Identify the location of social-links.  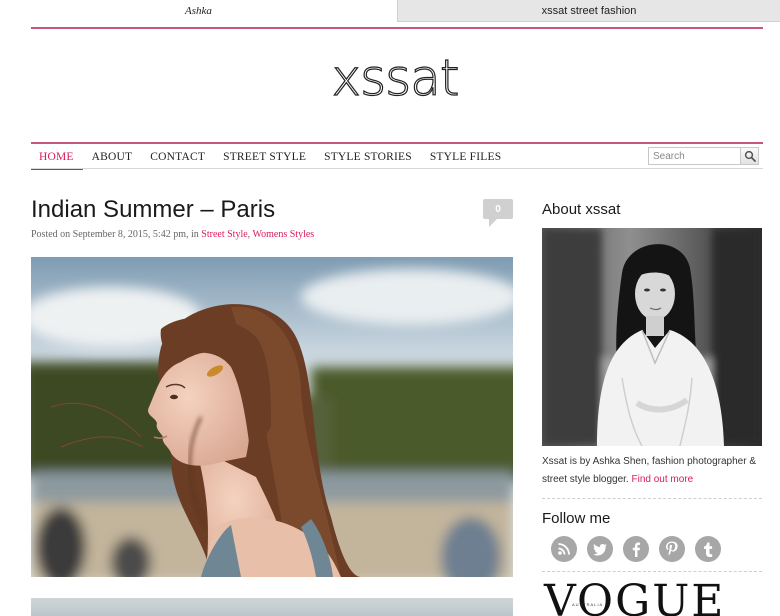
(636, 549).